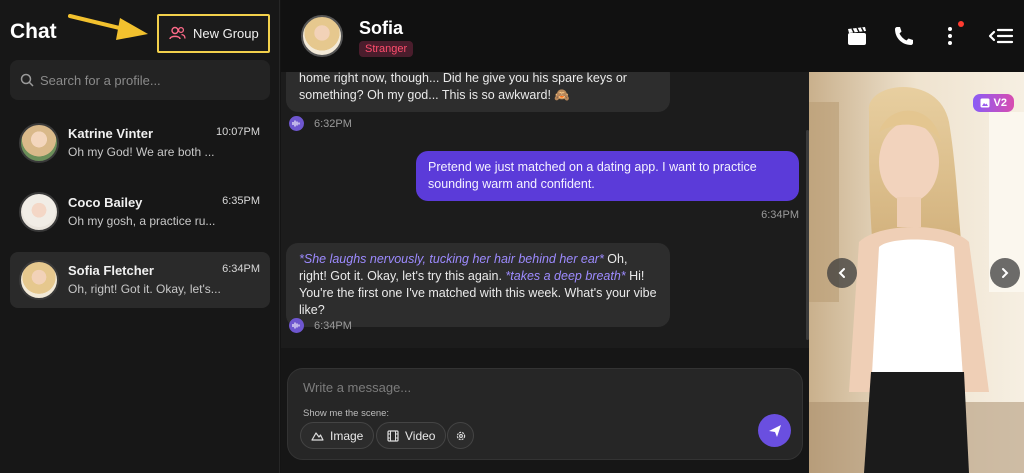 This screenshot has width=1024, height=473. I want to click on message-time: 6:32PM, so click(333, 123).